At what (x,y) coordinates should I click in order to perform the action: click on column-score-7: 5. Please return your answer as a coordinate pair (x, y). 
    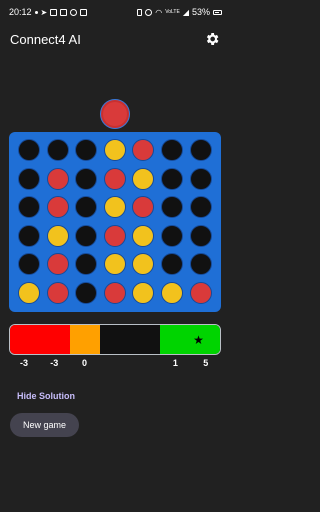
    Looking at the image, I should click on (206, 363).